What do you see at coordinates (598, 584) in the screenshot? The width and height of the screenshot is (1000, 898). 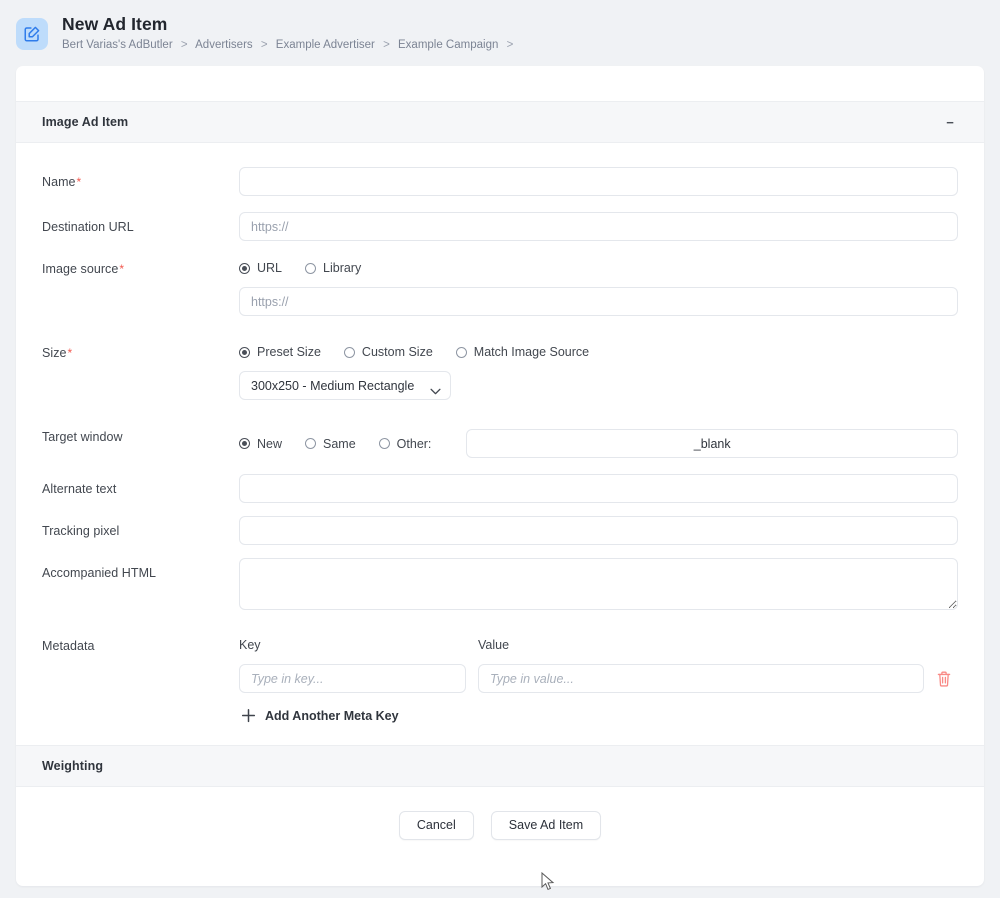 I see `accompanied-html-textarea` at bounding box center [598, 584].